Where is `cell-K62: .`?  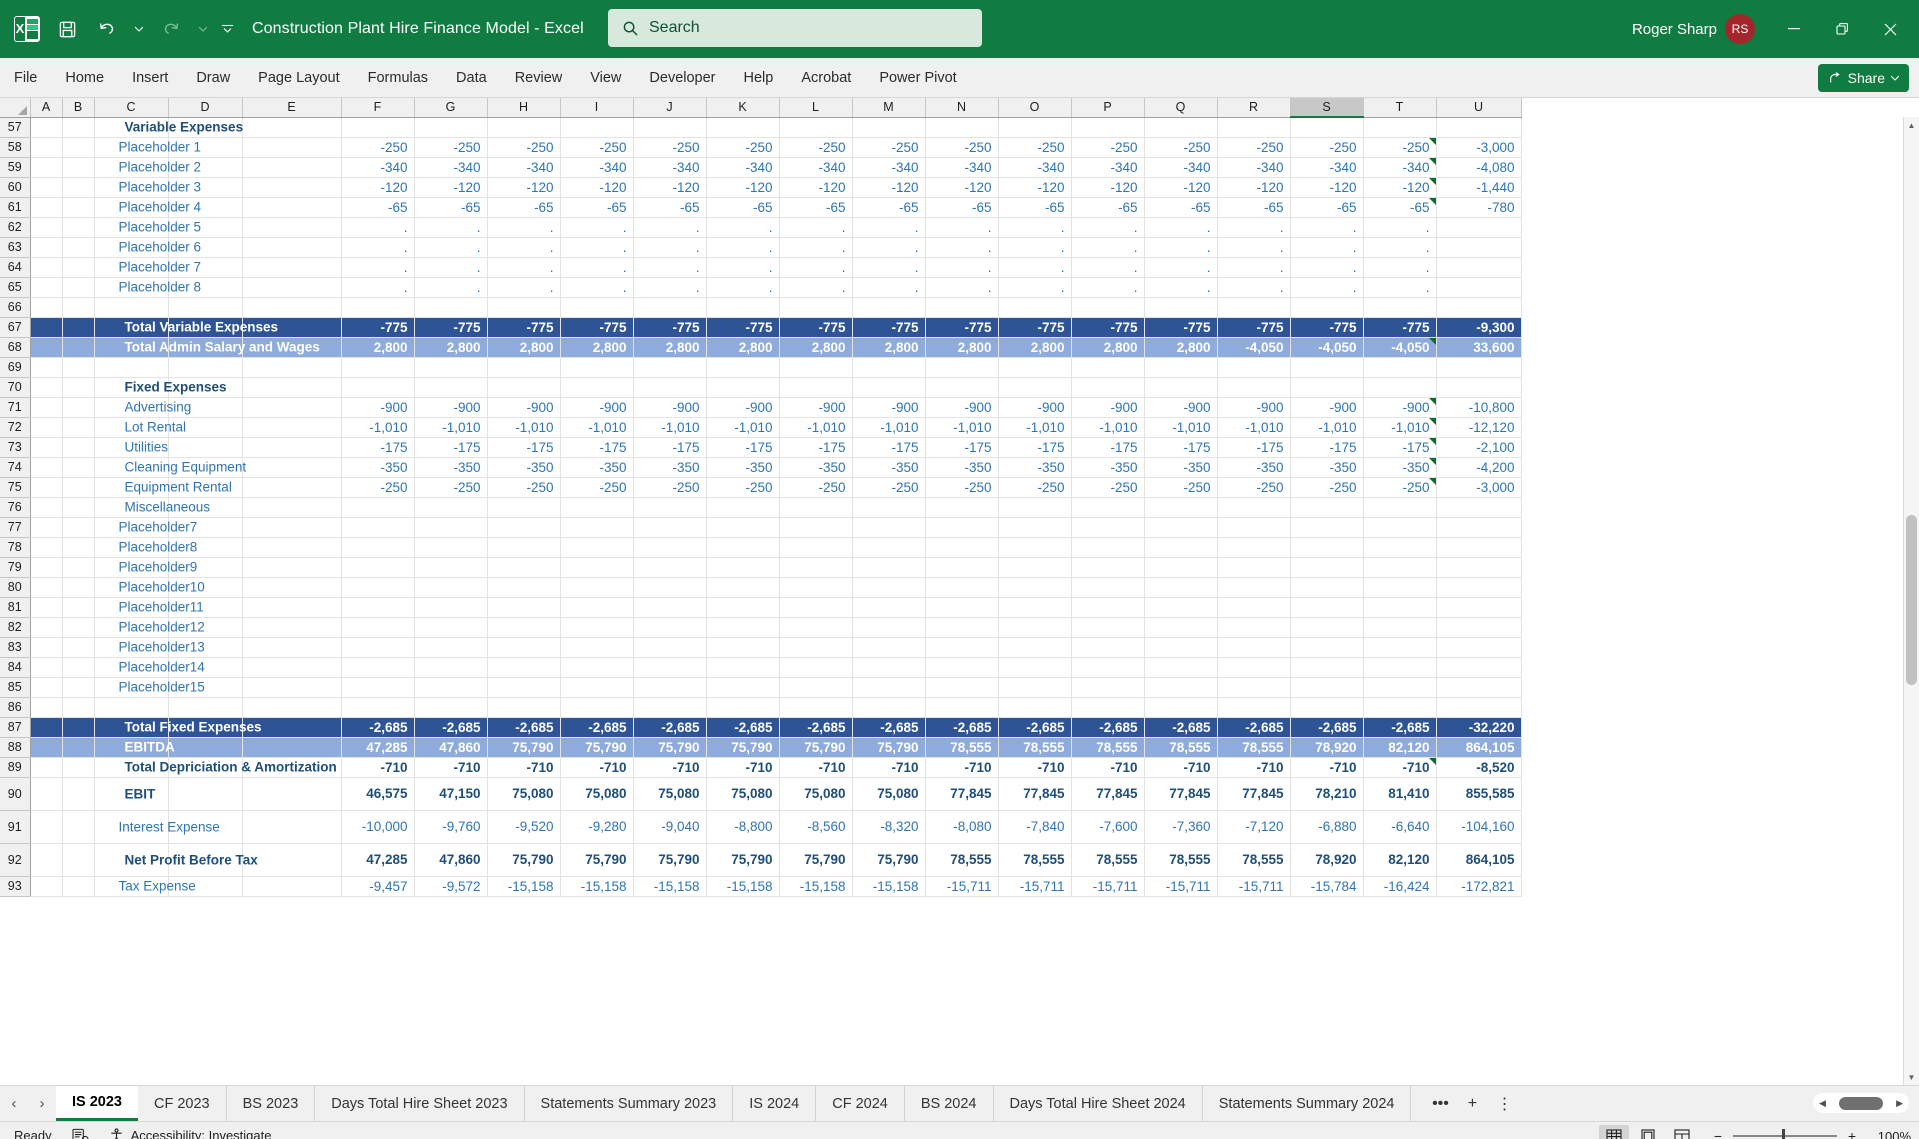 cell-K62: . is located at coordinates (743, 227).